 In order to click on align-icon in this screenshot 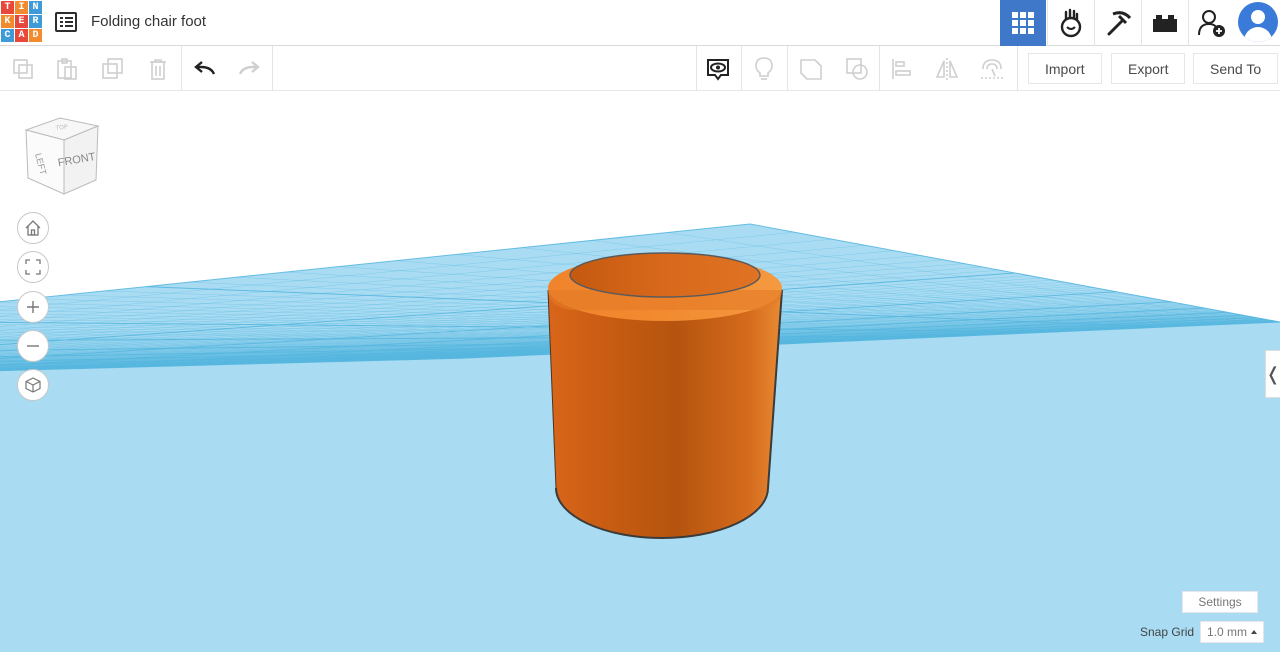, I will do `click(902, 69)`.